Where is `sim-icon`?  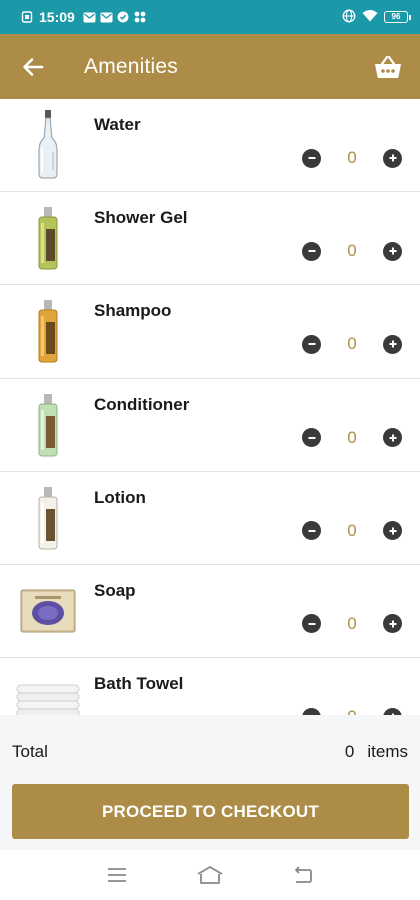
sim-icon is located at coordinates (26, 17).